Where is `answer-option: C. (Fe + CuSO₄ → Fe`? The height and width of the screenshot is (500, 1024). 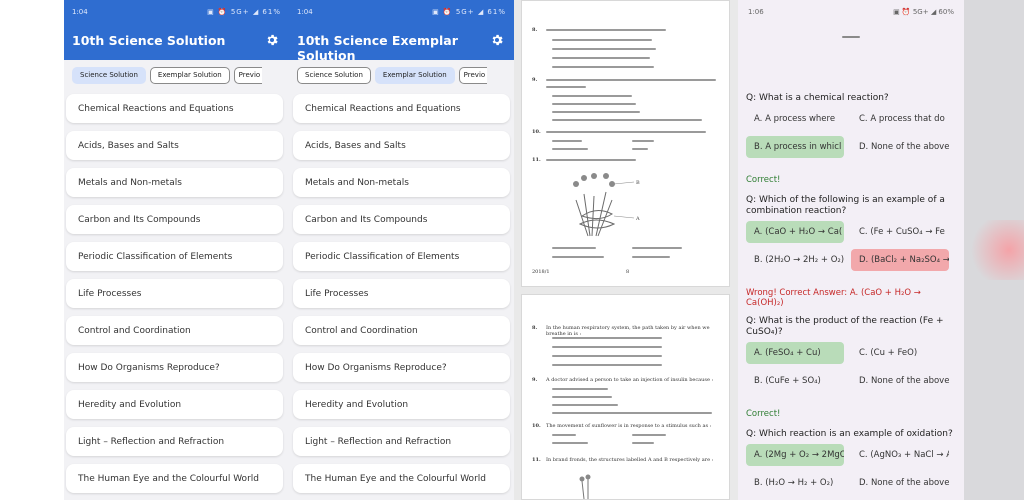 answer-option: C. (Fe + CuSO₄ → Fe is located at coordinates (900, 232).